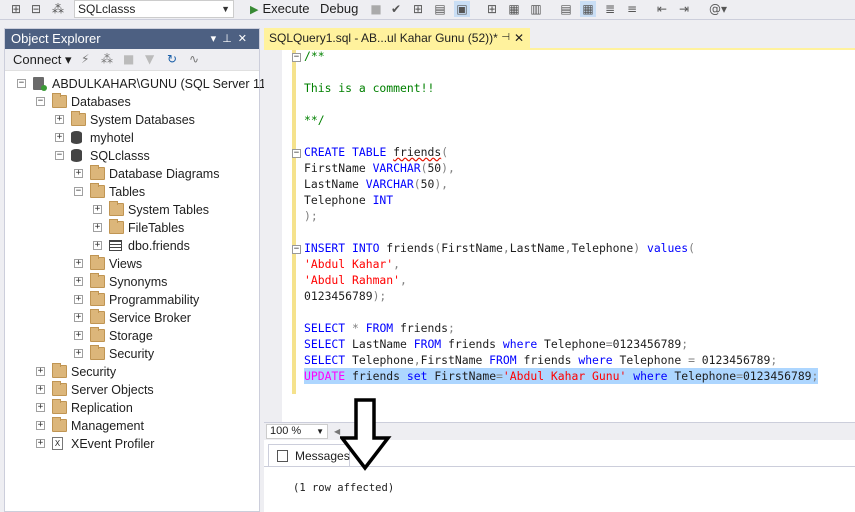 The image size is (855, 512). I want to click on specify-values-icon: @▾, so click(718, 9).